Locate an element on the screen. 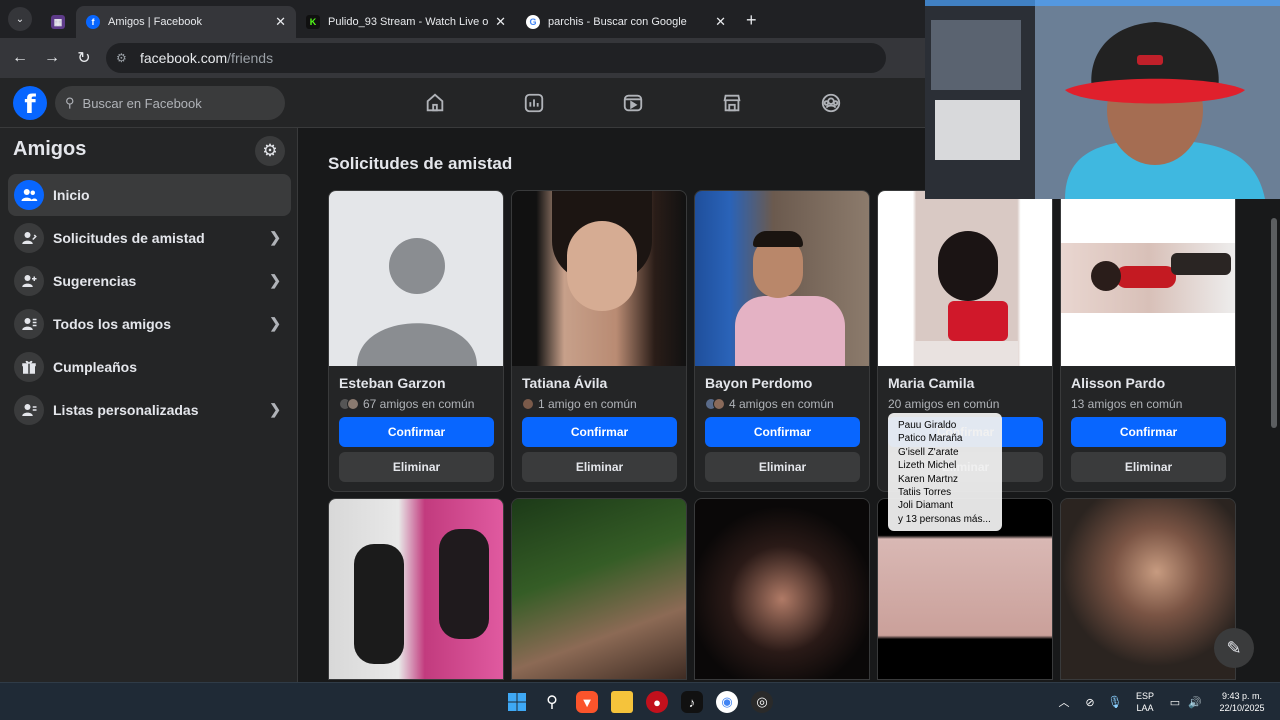 This screenshot has height=720, width=1280. friend-request-icon is located at coordinates (29, 238).